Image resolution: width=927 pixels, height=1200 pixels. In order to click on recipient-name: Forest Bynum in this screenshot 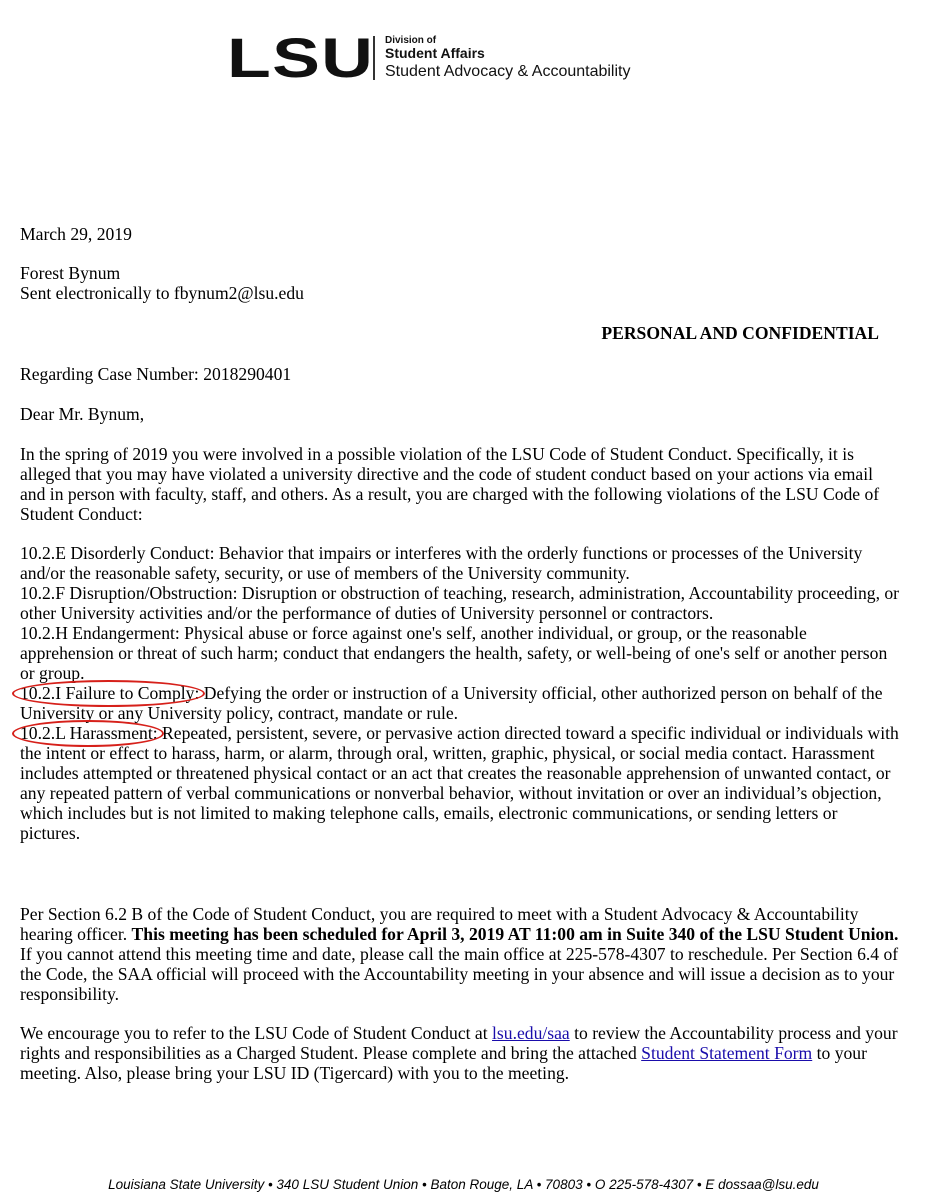, I will do `click(70, 273)`.